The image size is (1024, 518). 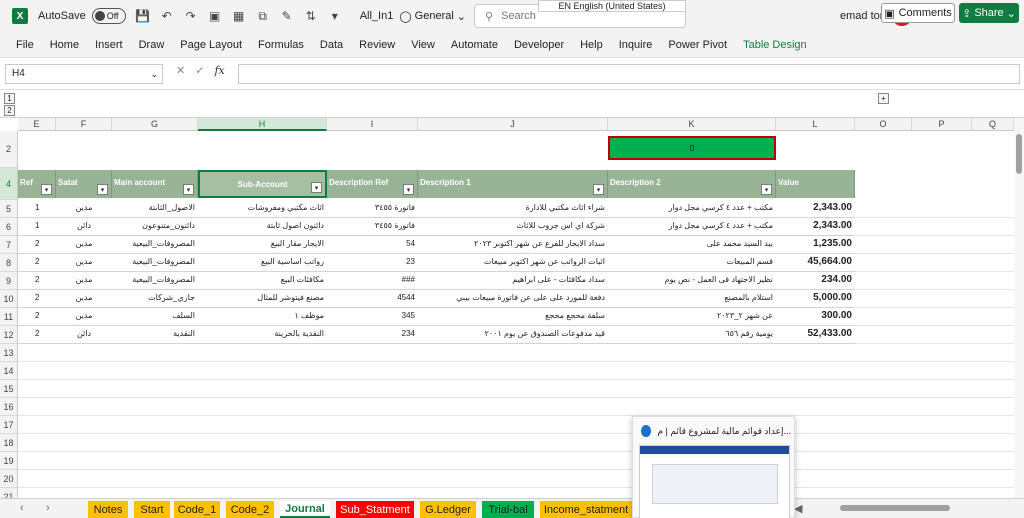 I want to click on table-header-sub-account: Sub-Account ▾, so click(x=262, y=184).